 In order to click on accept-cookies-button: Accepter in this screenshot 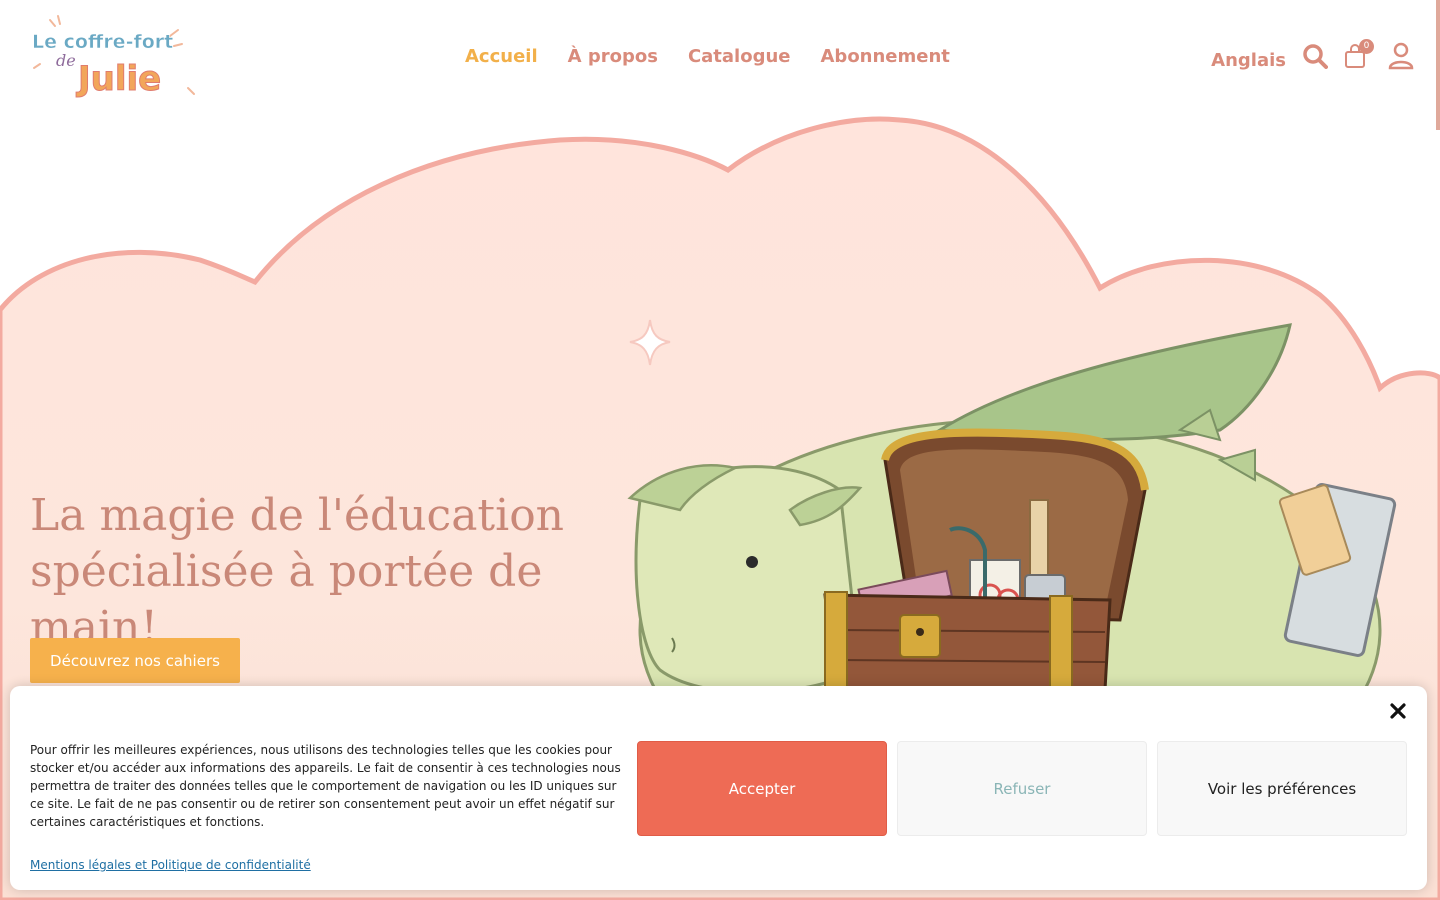, I will do `click(762, 788)`.